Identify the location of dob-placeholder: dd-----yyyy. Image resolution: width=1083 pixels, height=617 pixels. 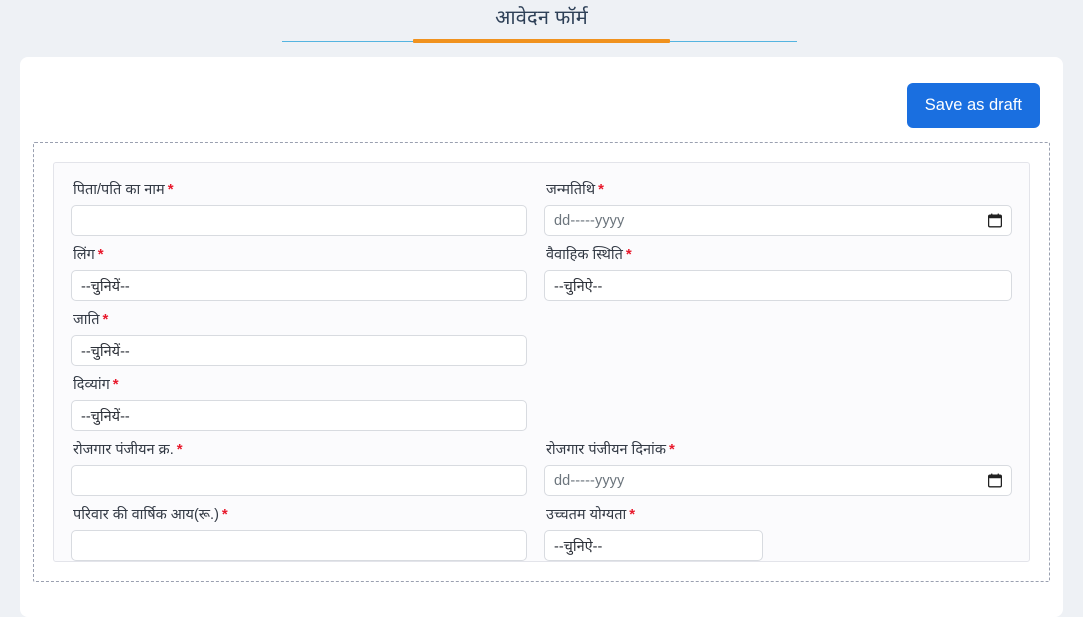
(589, 220).